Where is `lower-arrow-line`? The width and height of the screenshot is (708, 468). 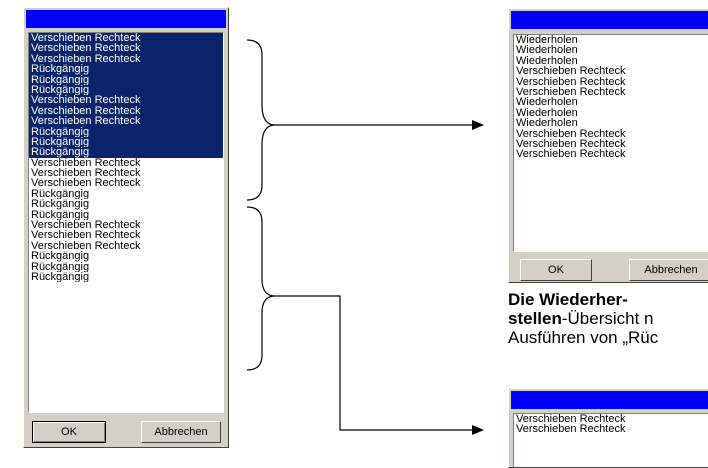 lower-arrow-line is located at coordinates (373, 363).